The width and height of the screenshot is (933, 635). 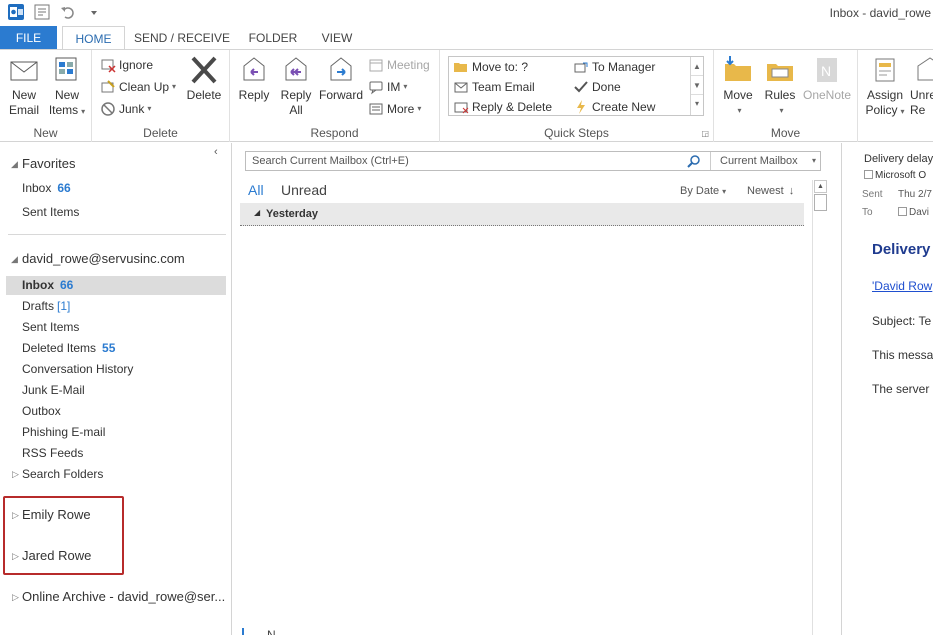 What do you see at coordinates (913, 212) in the screenshot?
I see `reading-to-value: Davi` at bounding box center [913, 212].